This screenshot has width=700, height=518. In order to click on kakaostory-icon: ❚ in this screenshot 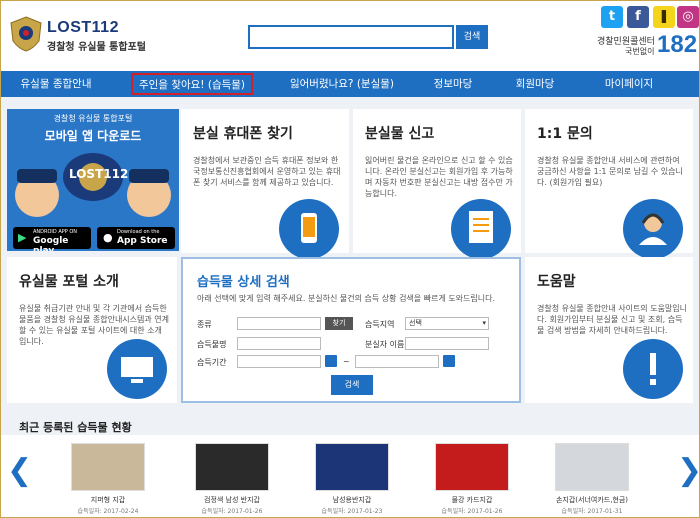, I will do `click(664, 17)`.